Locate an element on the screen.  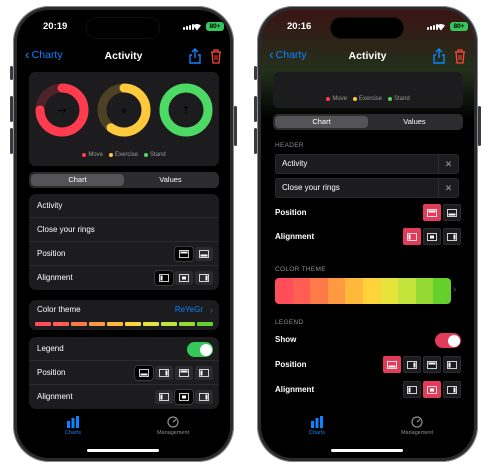
subtitle-field: Close your rings ✕ is located at coordinates (367, 188).